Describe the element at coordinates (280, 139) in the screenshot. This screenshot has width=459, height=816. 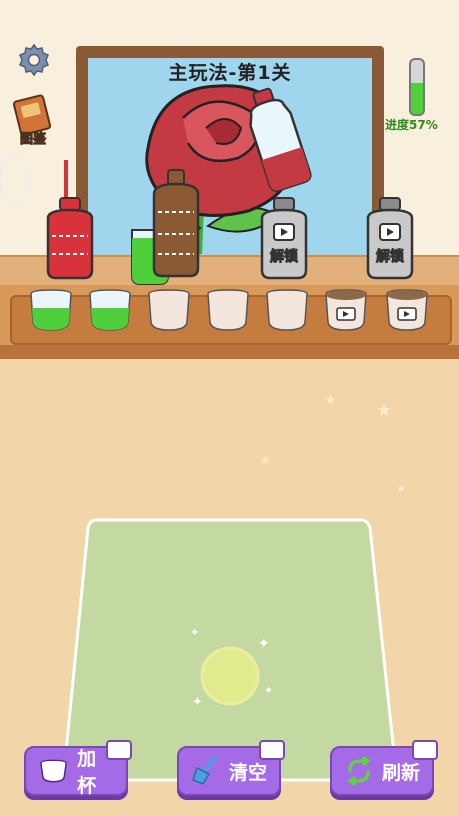
I see `pouring-bottle` at that location.